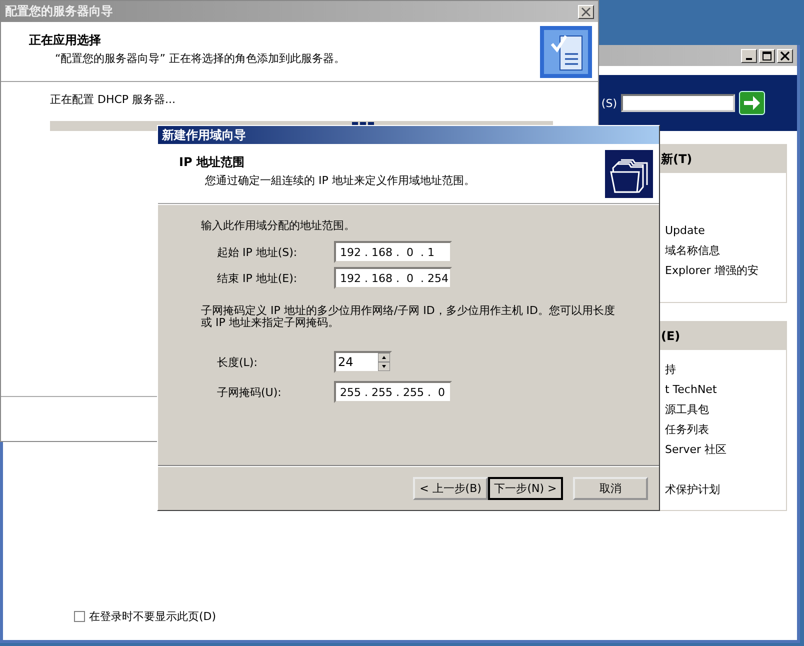 This screenshot has height=646, width=804. I want to click on checklist-icon, so click(566, 52).